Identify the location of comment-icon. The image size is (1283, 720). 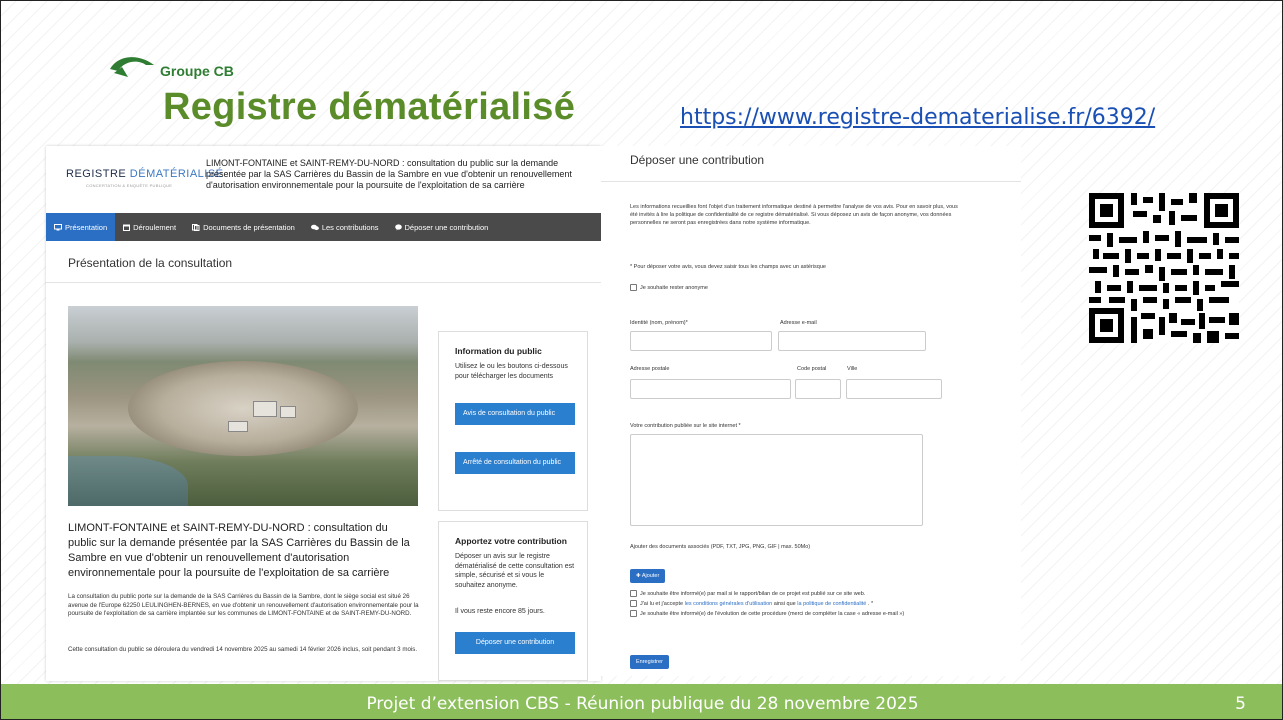
(398, 226).